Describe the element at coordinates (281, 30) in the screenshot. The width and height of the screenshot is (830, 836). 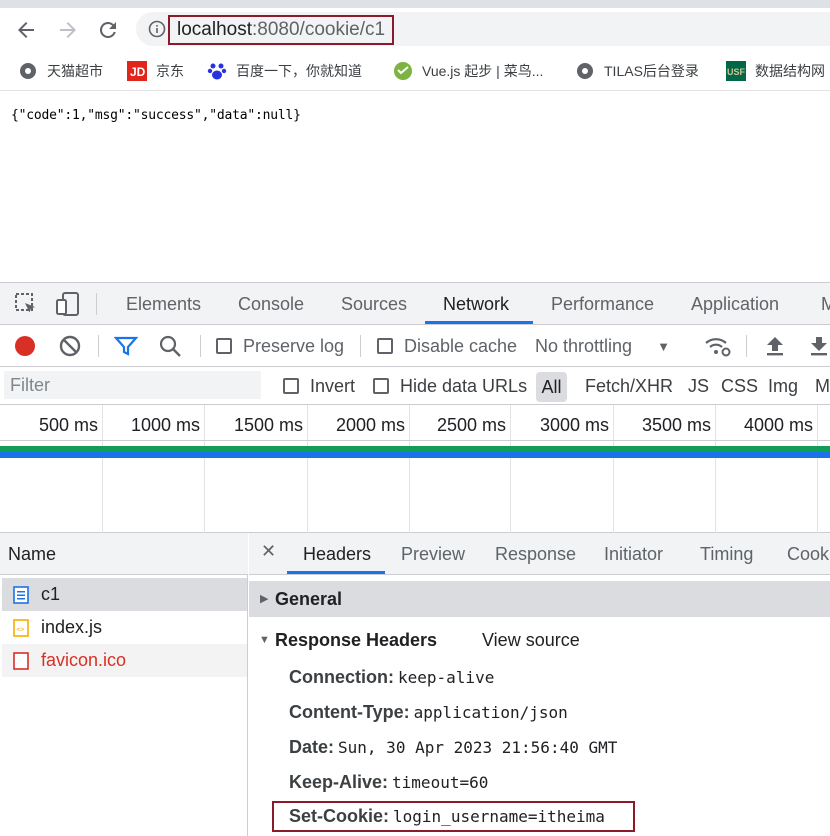
I see `url-text: localhost:8080/cookie/c1` at that location.